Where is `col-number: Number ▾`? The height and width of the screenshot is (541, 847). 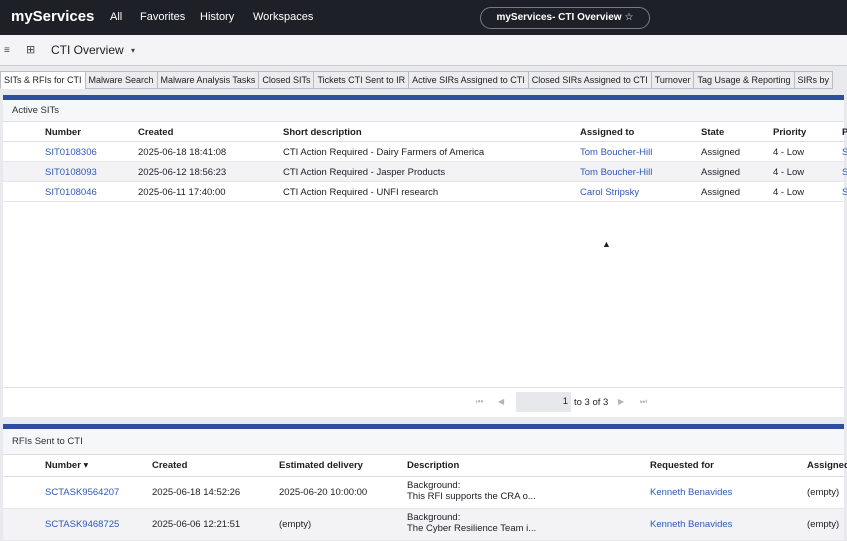 col-number: Number ▾ is located at coordinates (66, 465).